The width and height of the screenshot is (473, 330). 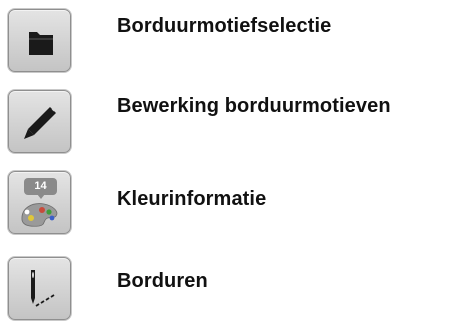 What do you see at coordinates (254, 106) in the screenshot?
I see `design-edit-label: Bewerking borduurmotieven` at bounding box center [254, 106].